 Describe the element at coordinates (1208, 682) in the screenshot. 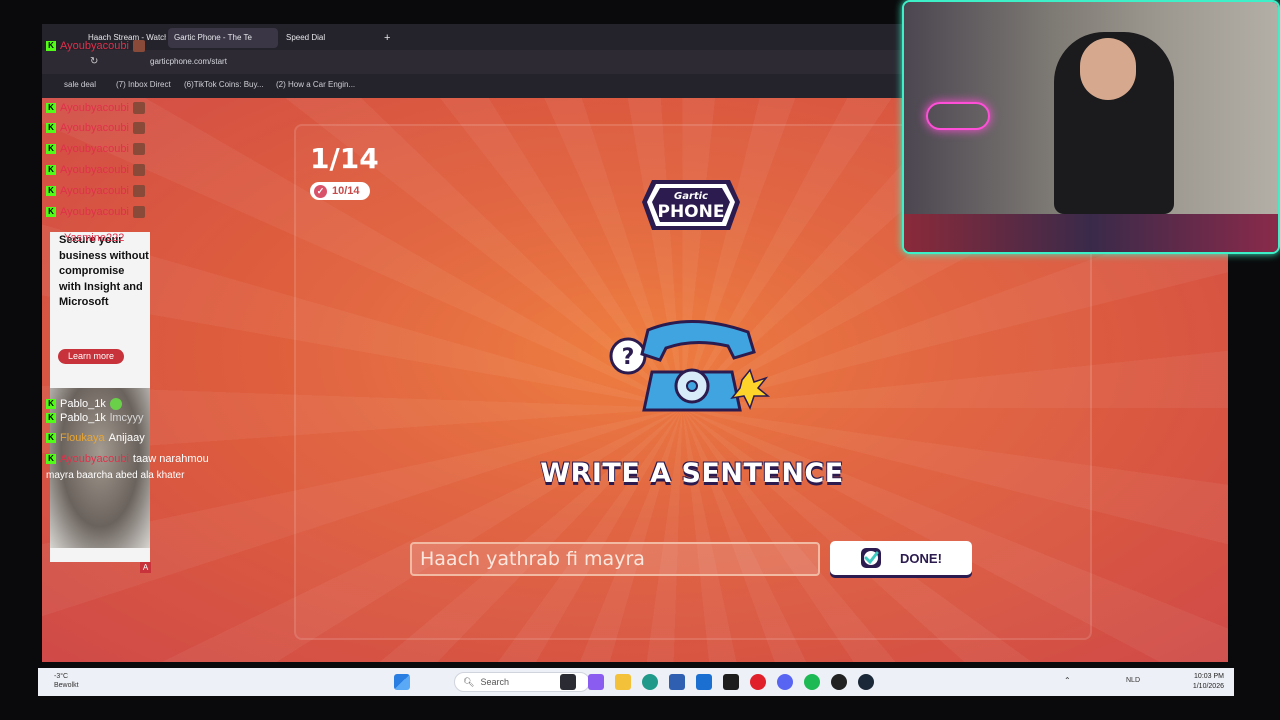

I see `system-clock: 10:03 PM 1/10/2026` at that location.